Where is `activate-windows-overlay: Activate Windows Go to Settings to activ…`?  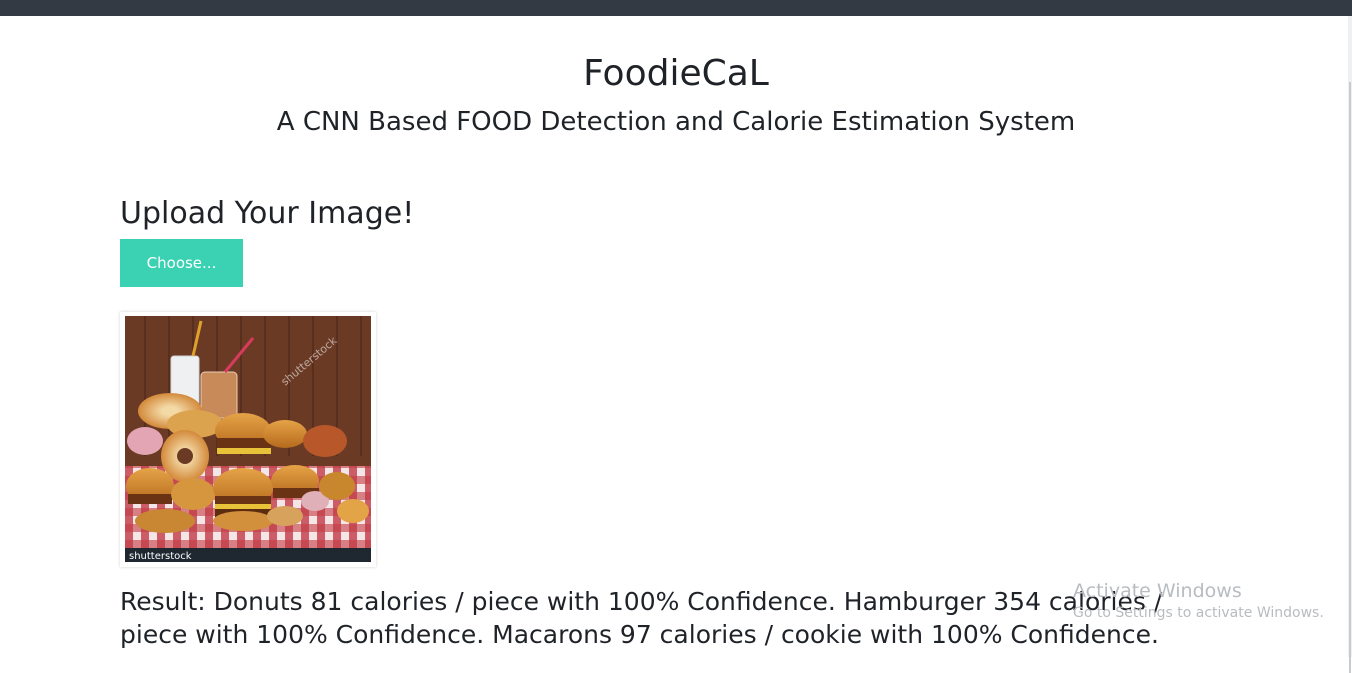
activate-windows-overlay: Activate Windows Go to Settings to activ… is located at coordinates (1198, 601).